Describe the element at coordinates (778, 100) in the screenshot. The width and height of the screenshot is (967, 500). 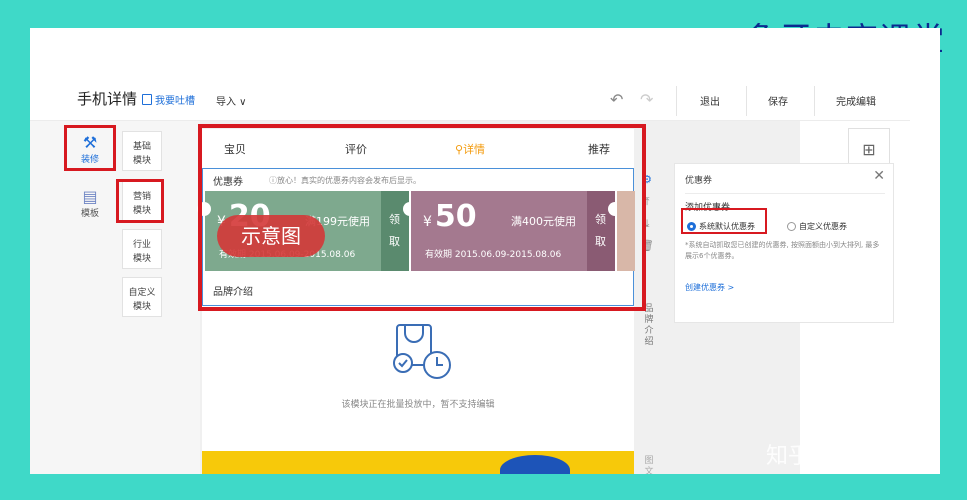
I see `save-button: 保存` at that location.